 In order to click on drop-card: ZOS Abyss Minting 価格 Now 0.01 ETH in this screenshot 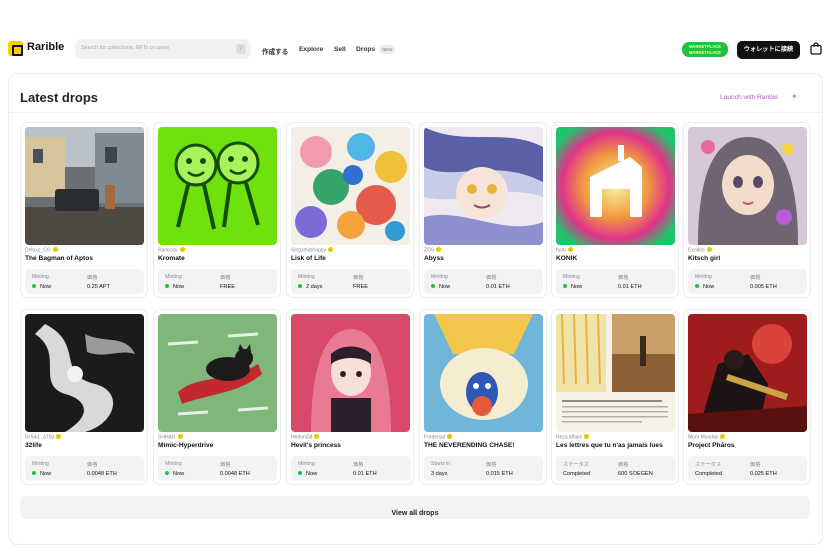, I will do `click(483, 210)`.